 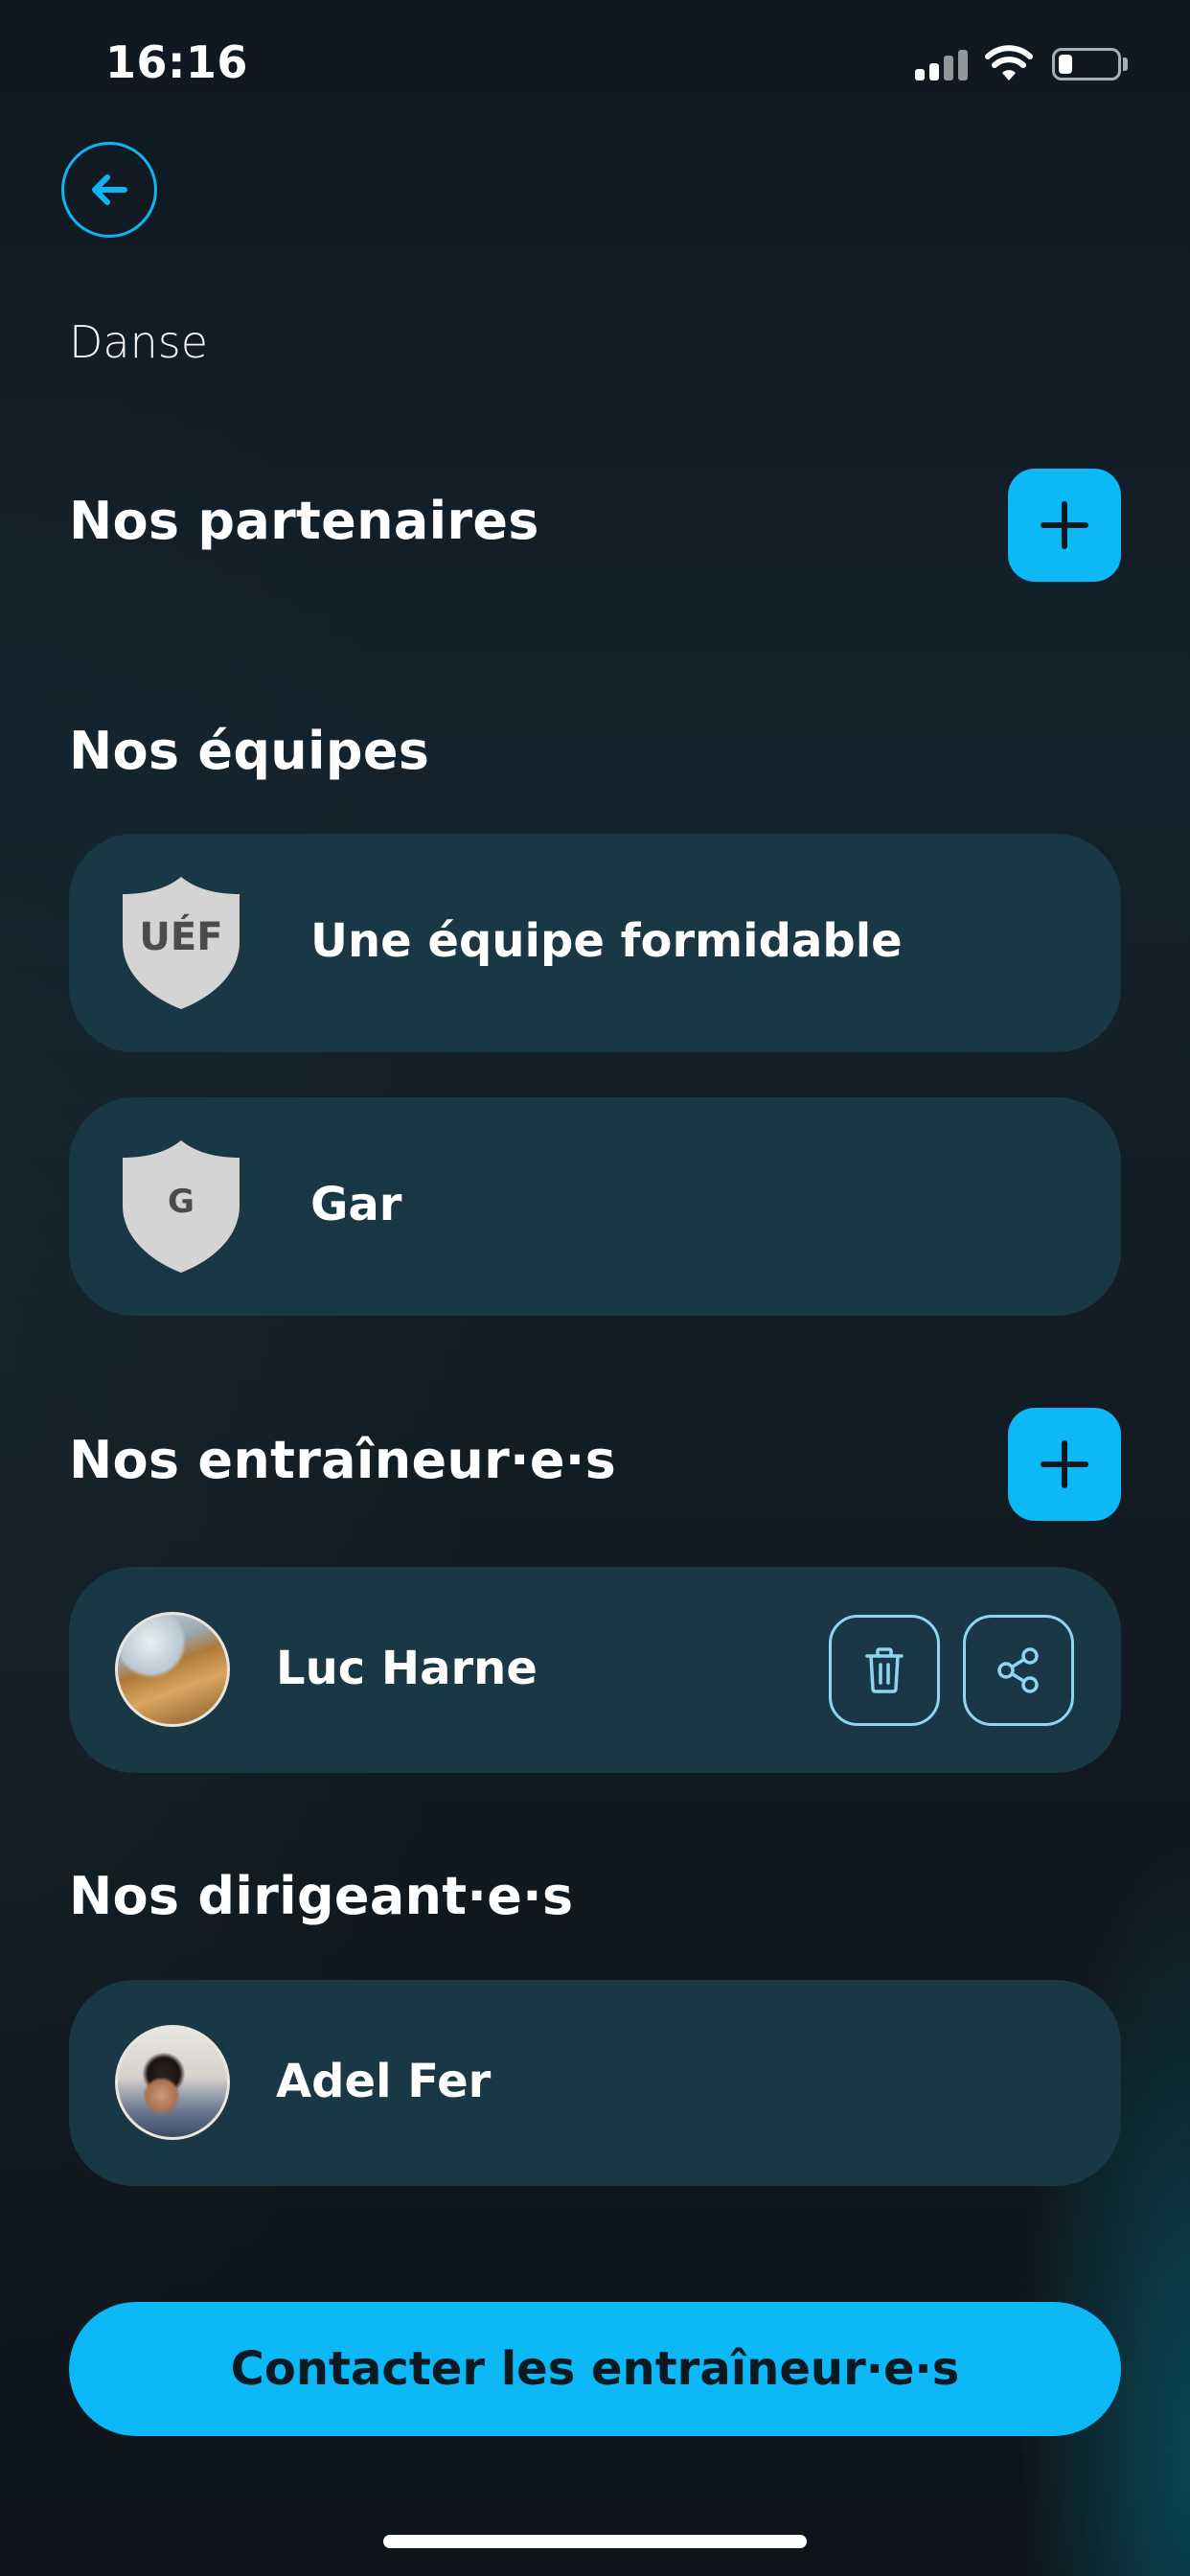 What do you see at coordinates (595, 2541) in the screenshot?
I see `home-indicator` at bounding box center [595, 2541].